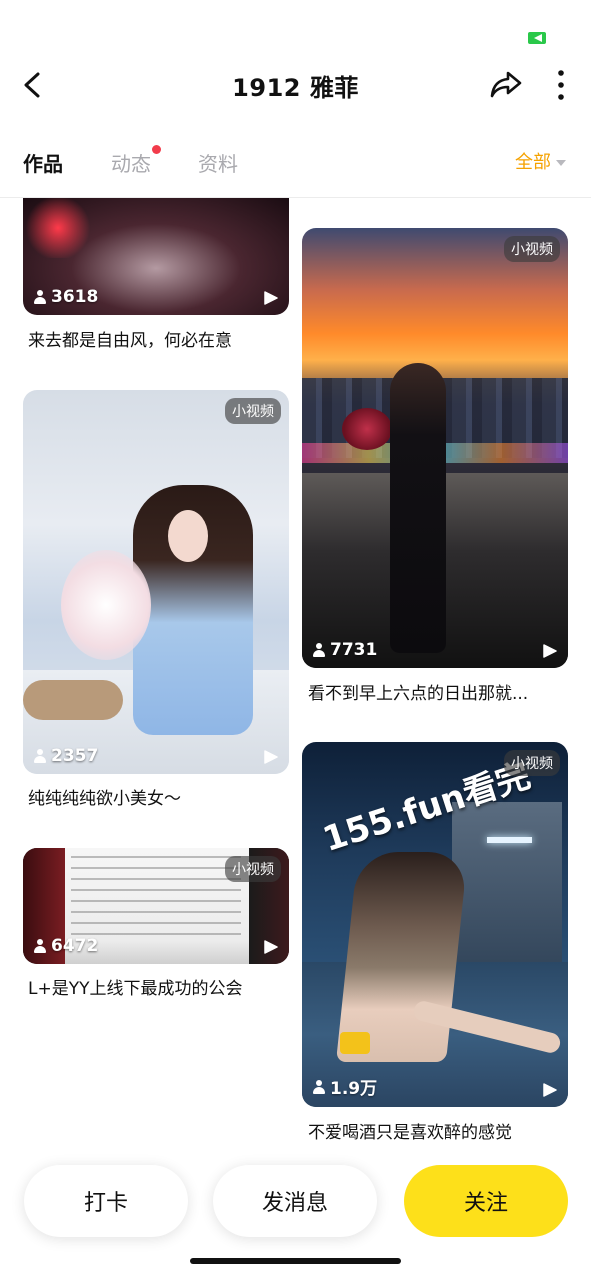 The image size is (591, 1280). I want to click on video-caption: L+是YY上线下最成功的公会, so click(159, 986).